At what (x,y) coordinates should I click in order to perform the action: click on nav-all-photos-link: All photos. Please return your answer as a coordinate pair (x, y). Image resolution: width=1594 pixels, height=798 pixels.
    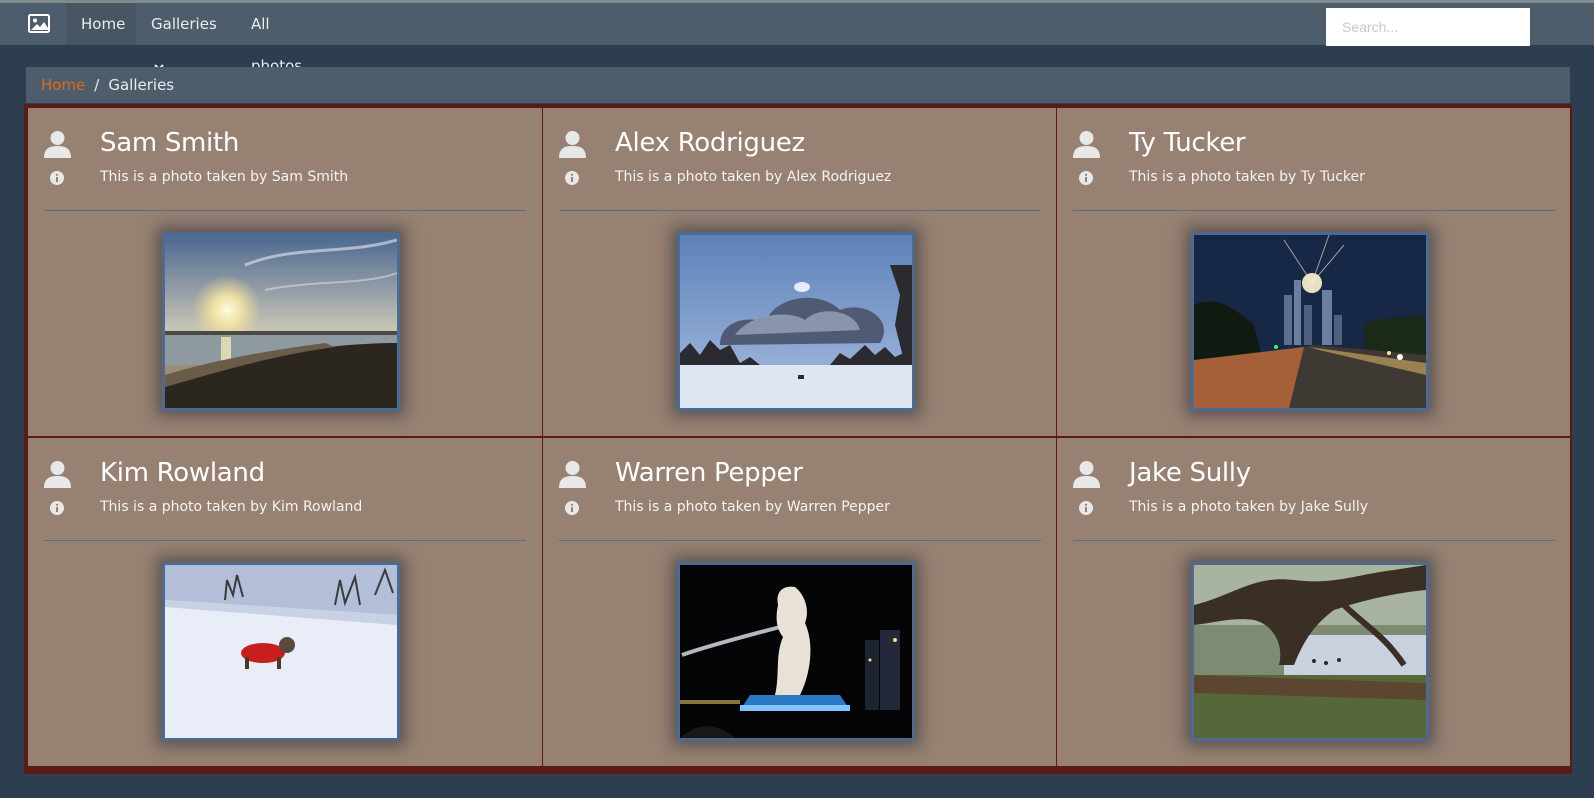
    Looking at the image, I should click on (286, 39).